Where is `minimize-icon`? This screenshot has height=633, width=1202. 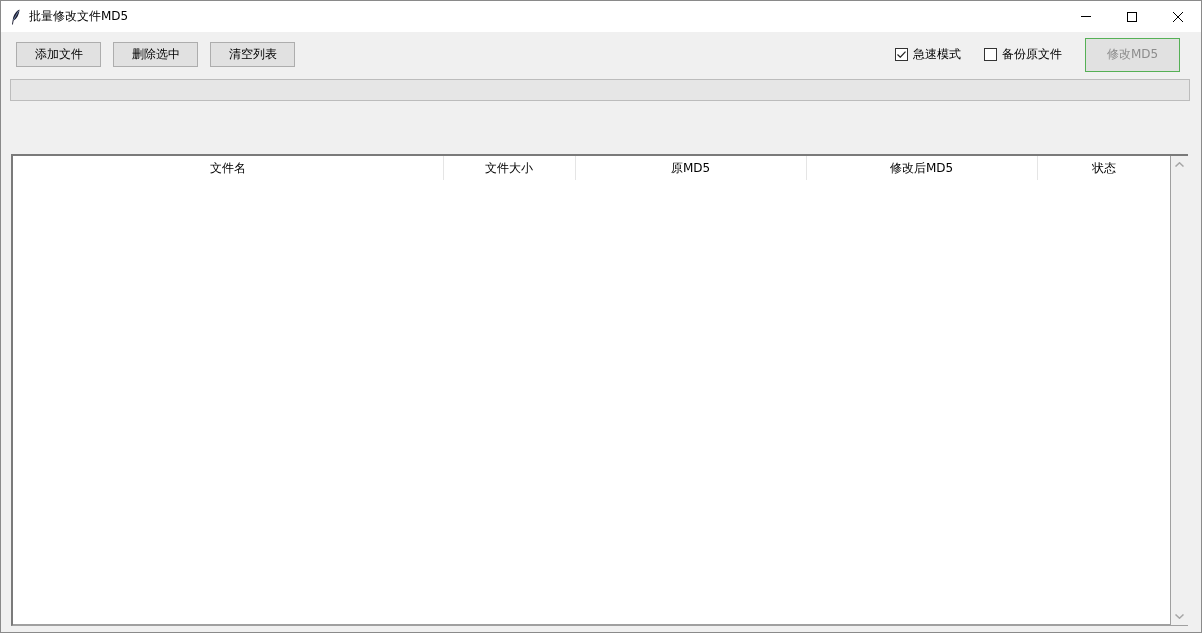
minimize-icon is located at coordinates (1086, 16).